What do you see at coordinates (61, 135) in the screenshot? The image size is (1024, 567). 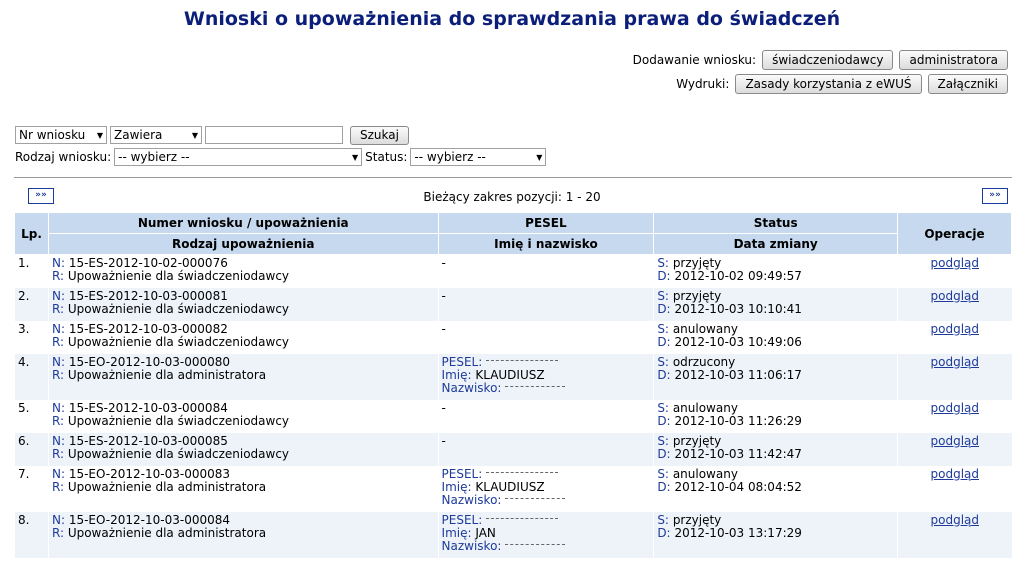 I see `search-field-select: Nr wniosku ▼` at bounding box center [61, 135].